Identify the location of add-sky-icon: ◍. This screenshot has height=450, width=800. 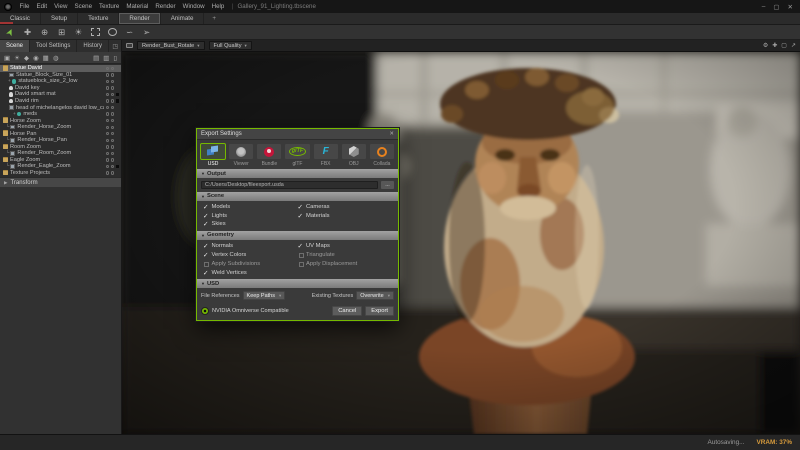
(56, 58).